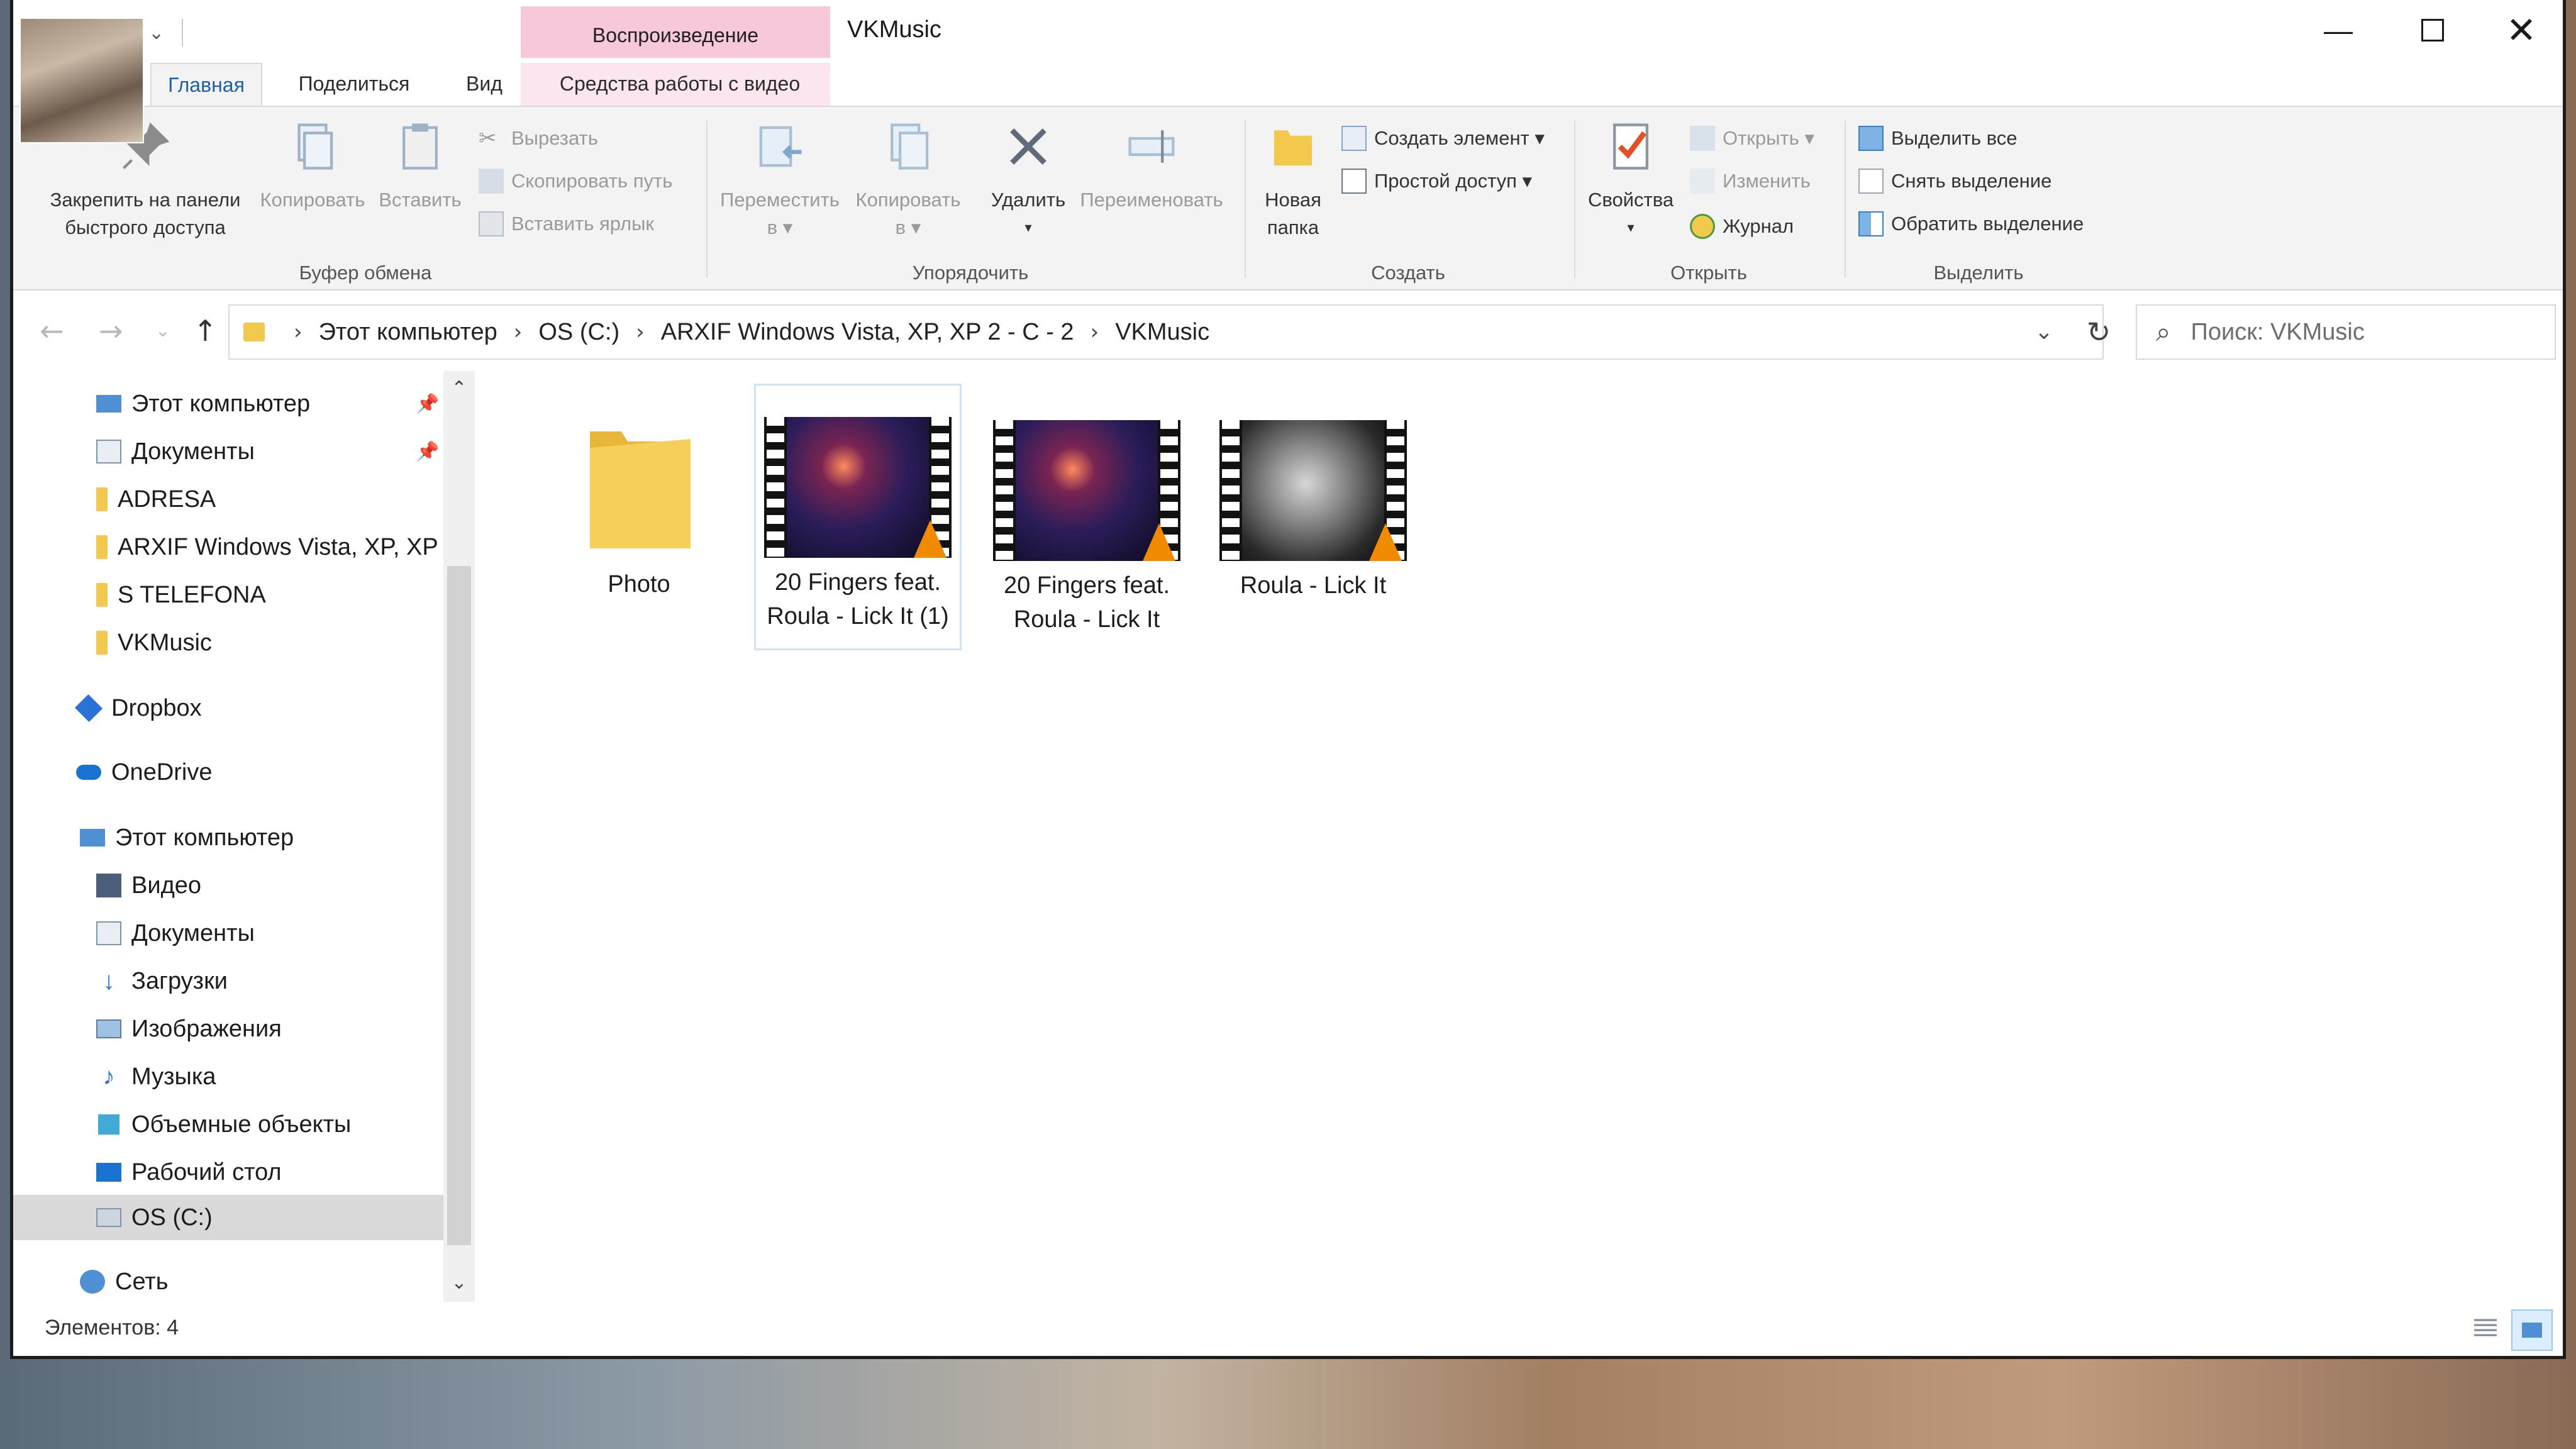 The width and height of the screenshot is (2576, 1449). Describe the element at coordinates (228, 1076) in the screenshot. I see `nav-item-music: ♪ Музыка` at that location.